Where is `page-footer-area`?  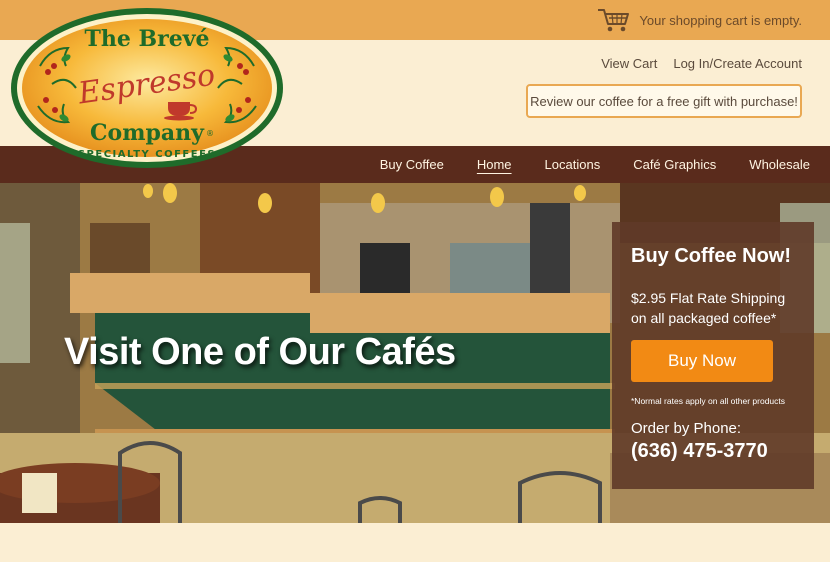 page-footer-area is located at coordinates (415, 542).